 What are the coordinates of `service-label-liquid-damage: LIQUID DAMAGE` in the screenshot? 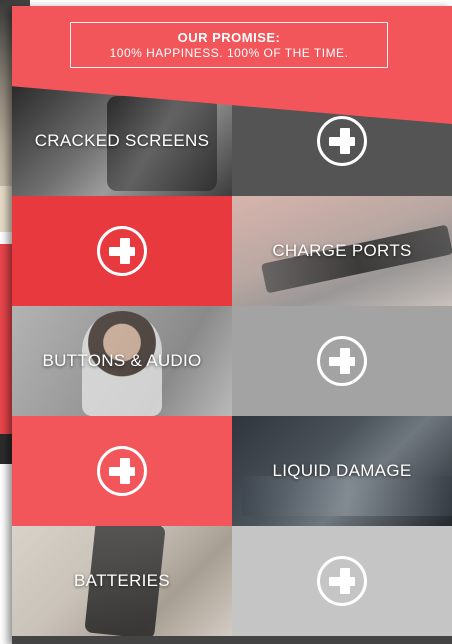 It's located at (342, 470).